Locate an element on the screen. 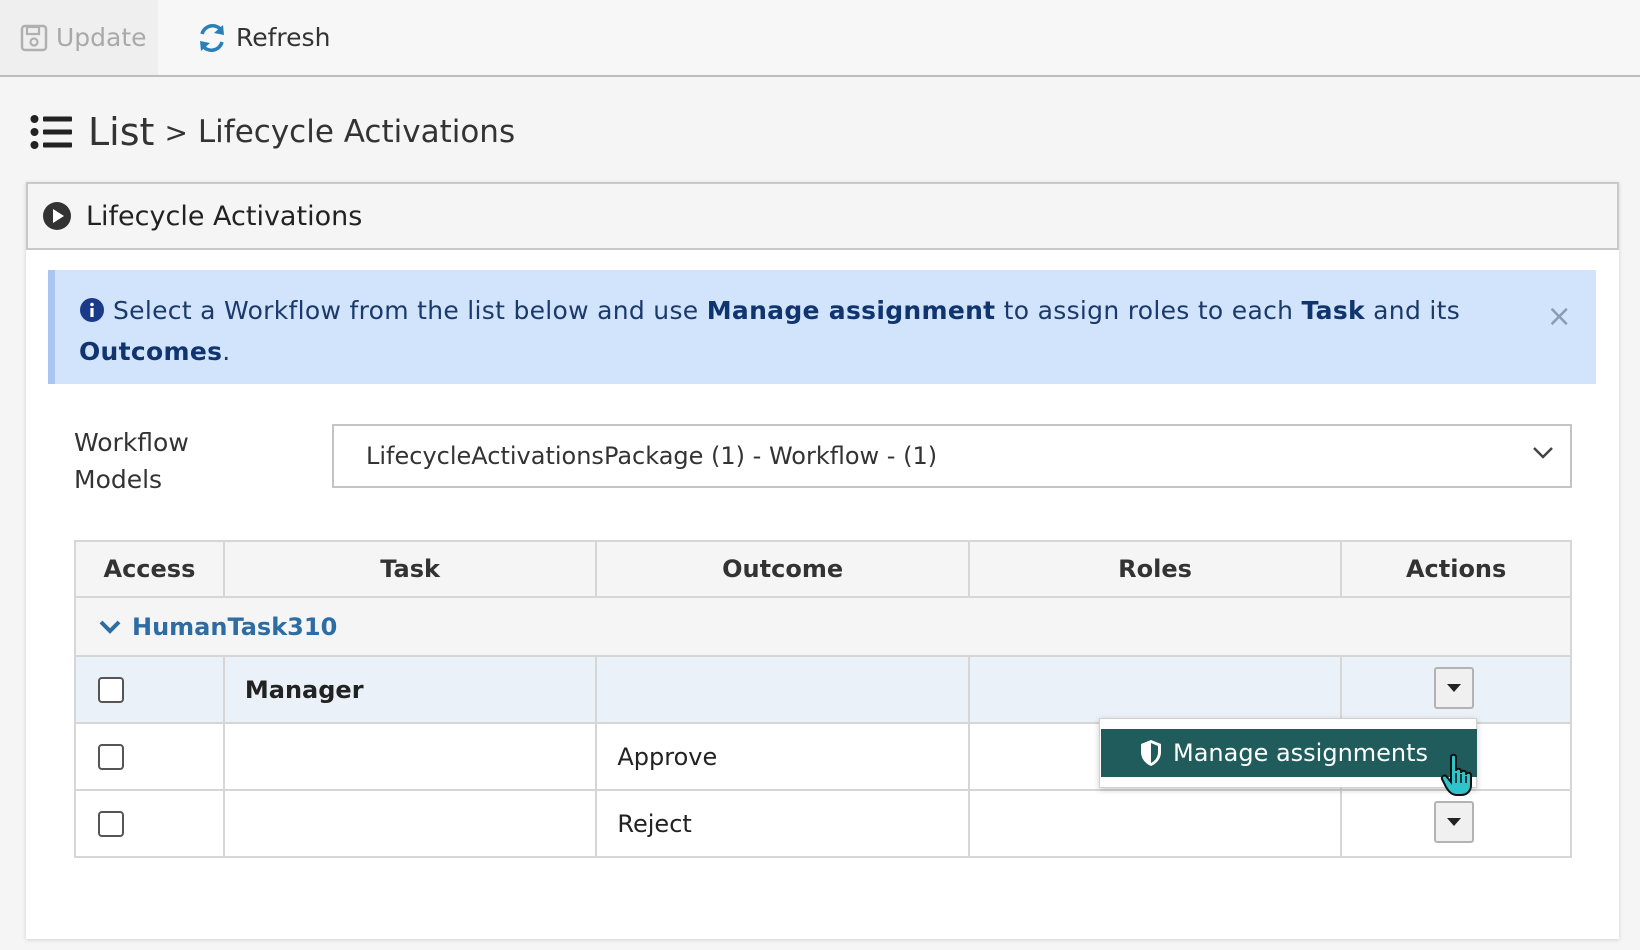 The height and width of the screenshot is (950, 1640). refresh-label: Refresh is located at coordinates (283, 37).